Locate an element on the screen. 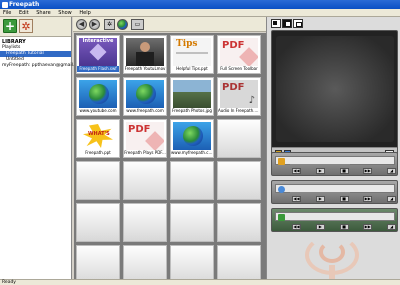  window-title: Freepath is located at coordinates (24, 4).